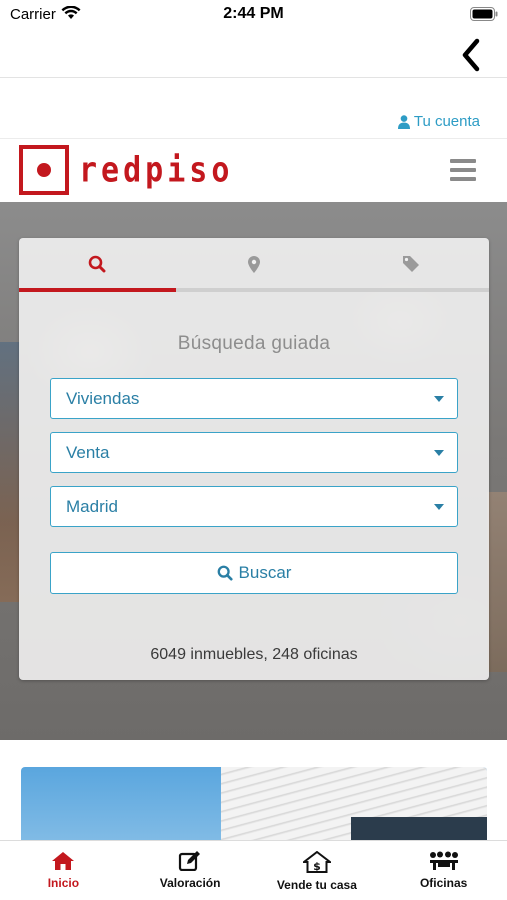  I want to click on redpiso-logo: redpiso, so click(126, 170).